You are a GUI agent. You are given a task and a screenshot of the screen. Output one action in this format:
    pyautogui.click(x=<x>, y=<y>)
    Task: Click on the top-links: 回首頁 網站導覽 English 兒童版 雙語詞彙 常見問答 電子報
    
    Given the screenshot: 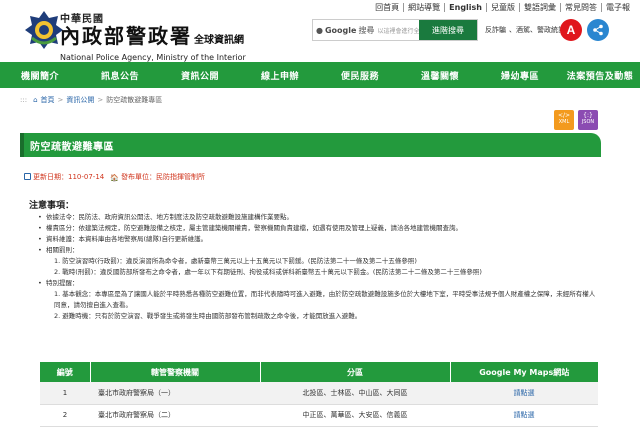 What is the action you would take?
    pyautogui.click(x=502, y=7)
    